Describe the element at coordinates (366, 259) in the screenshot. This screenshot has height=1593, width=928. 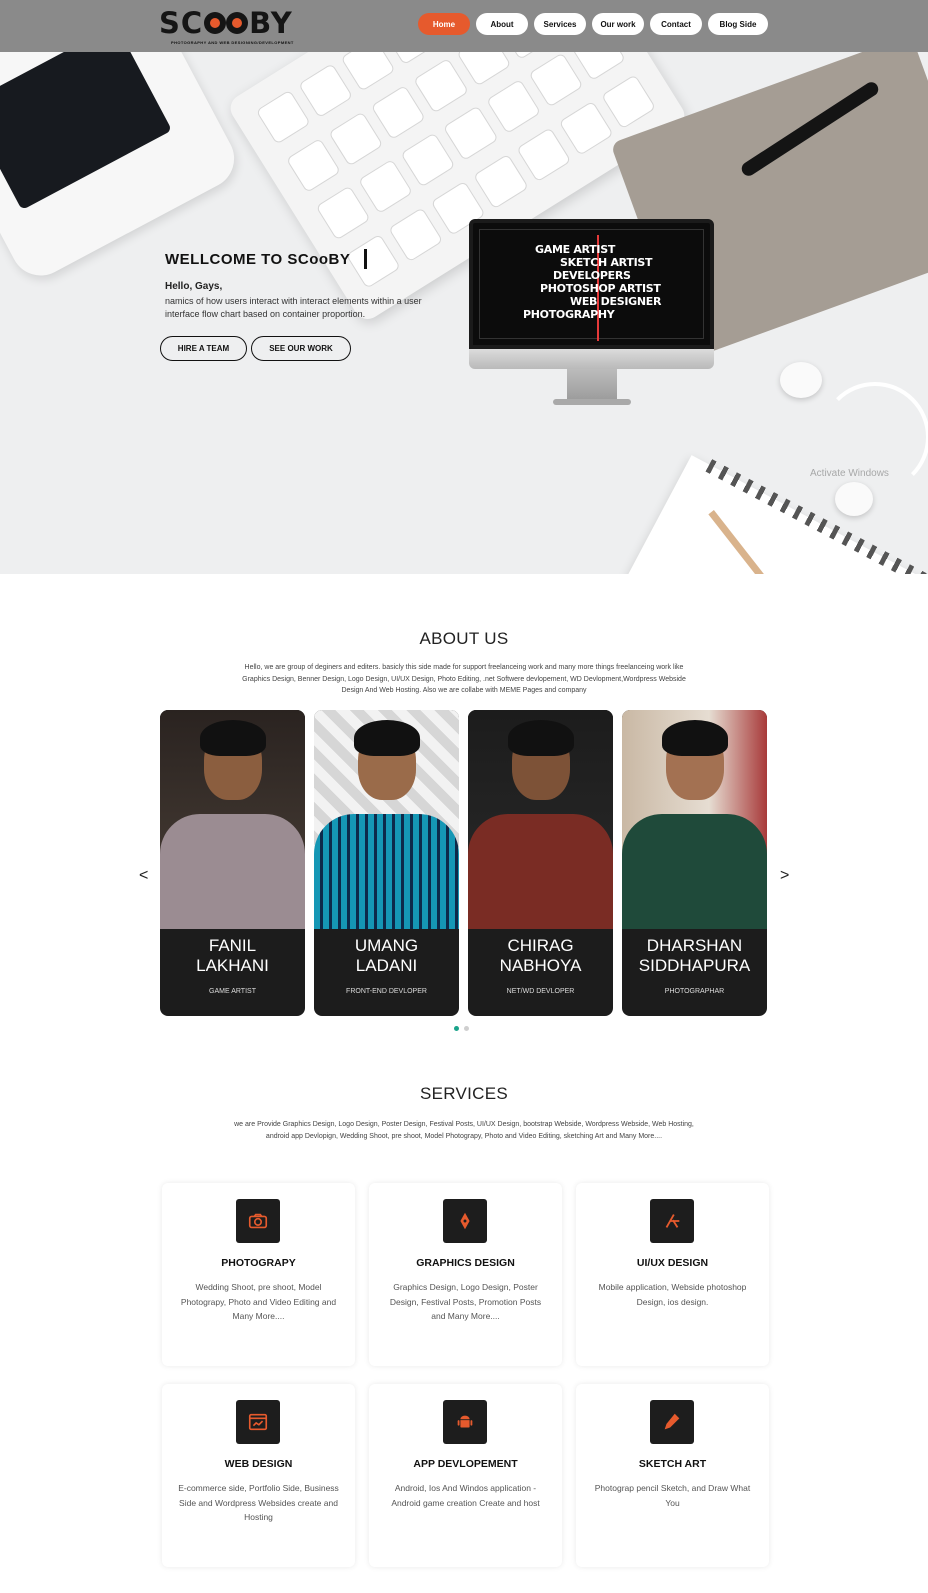
I see `typing-cursor` at that location.